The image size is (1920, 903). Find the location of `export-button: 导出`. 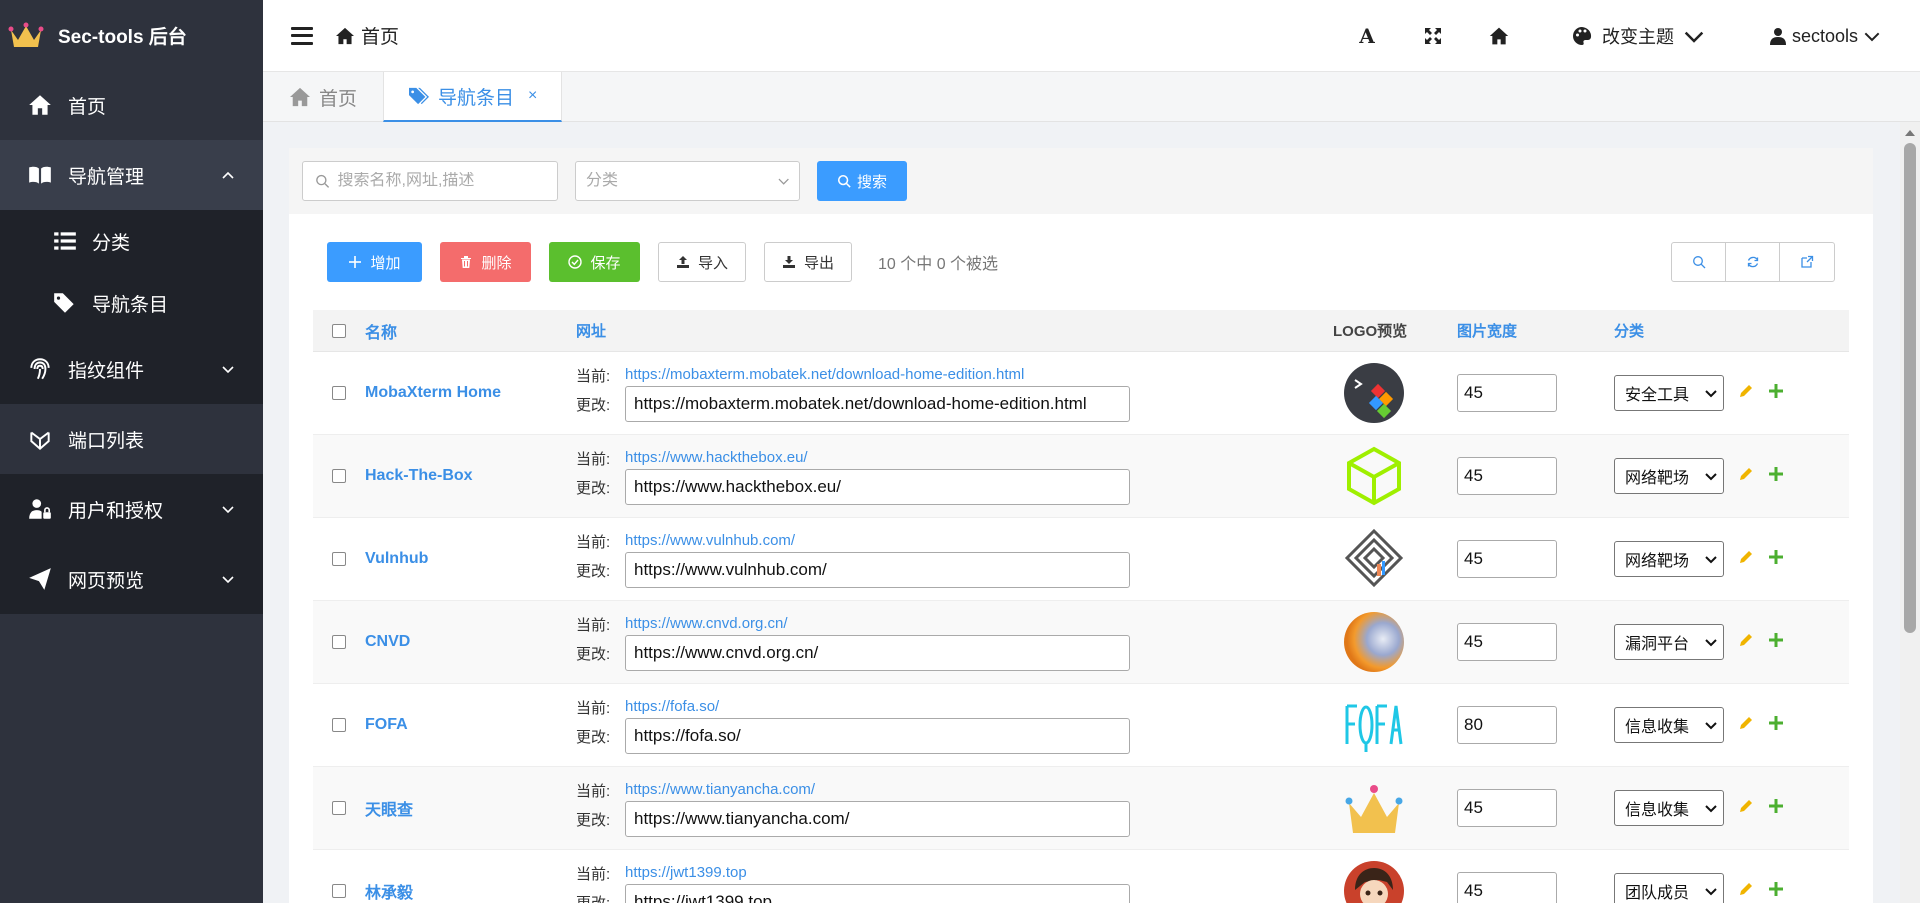

export-button: 导出 is located at coordinates (808, 262).